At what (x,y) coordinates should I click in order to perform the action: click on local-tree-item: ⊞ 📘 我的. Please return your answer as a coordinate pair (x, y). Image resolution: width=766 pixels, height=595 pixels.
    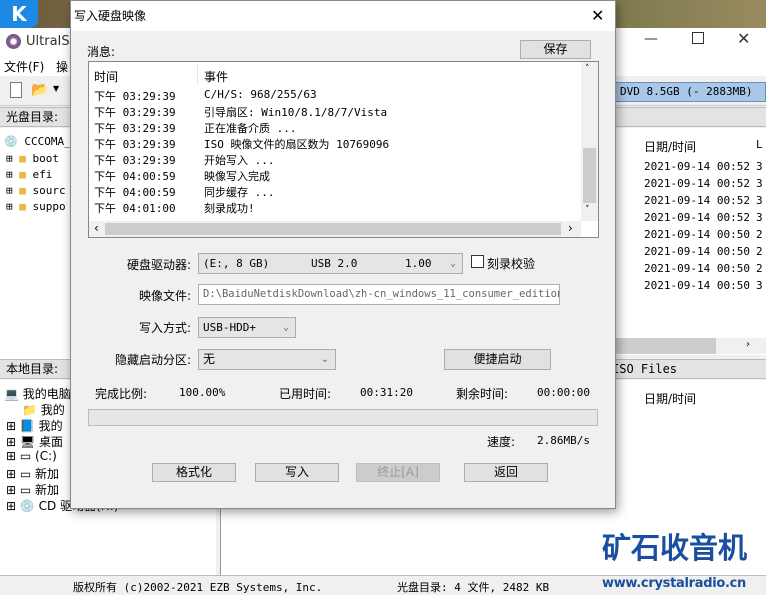
    Looking at the image, I should click on (34, 425).